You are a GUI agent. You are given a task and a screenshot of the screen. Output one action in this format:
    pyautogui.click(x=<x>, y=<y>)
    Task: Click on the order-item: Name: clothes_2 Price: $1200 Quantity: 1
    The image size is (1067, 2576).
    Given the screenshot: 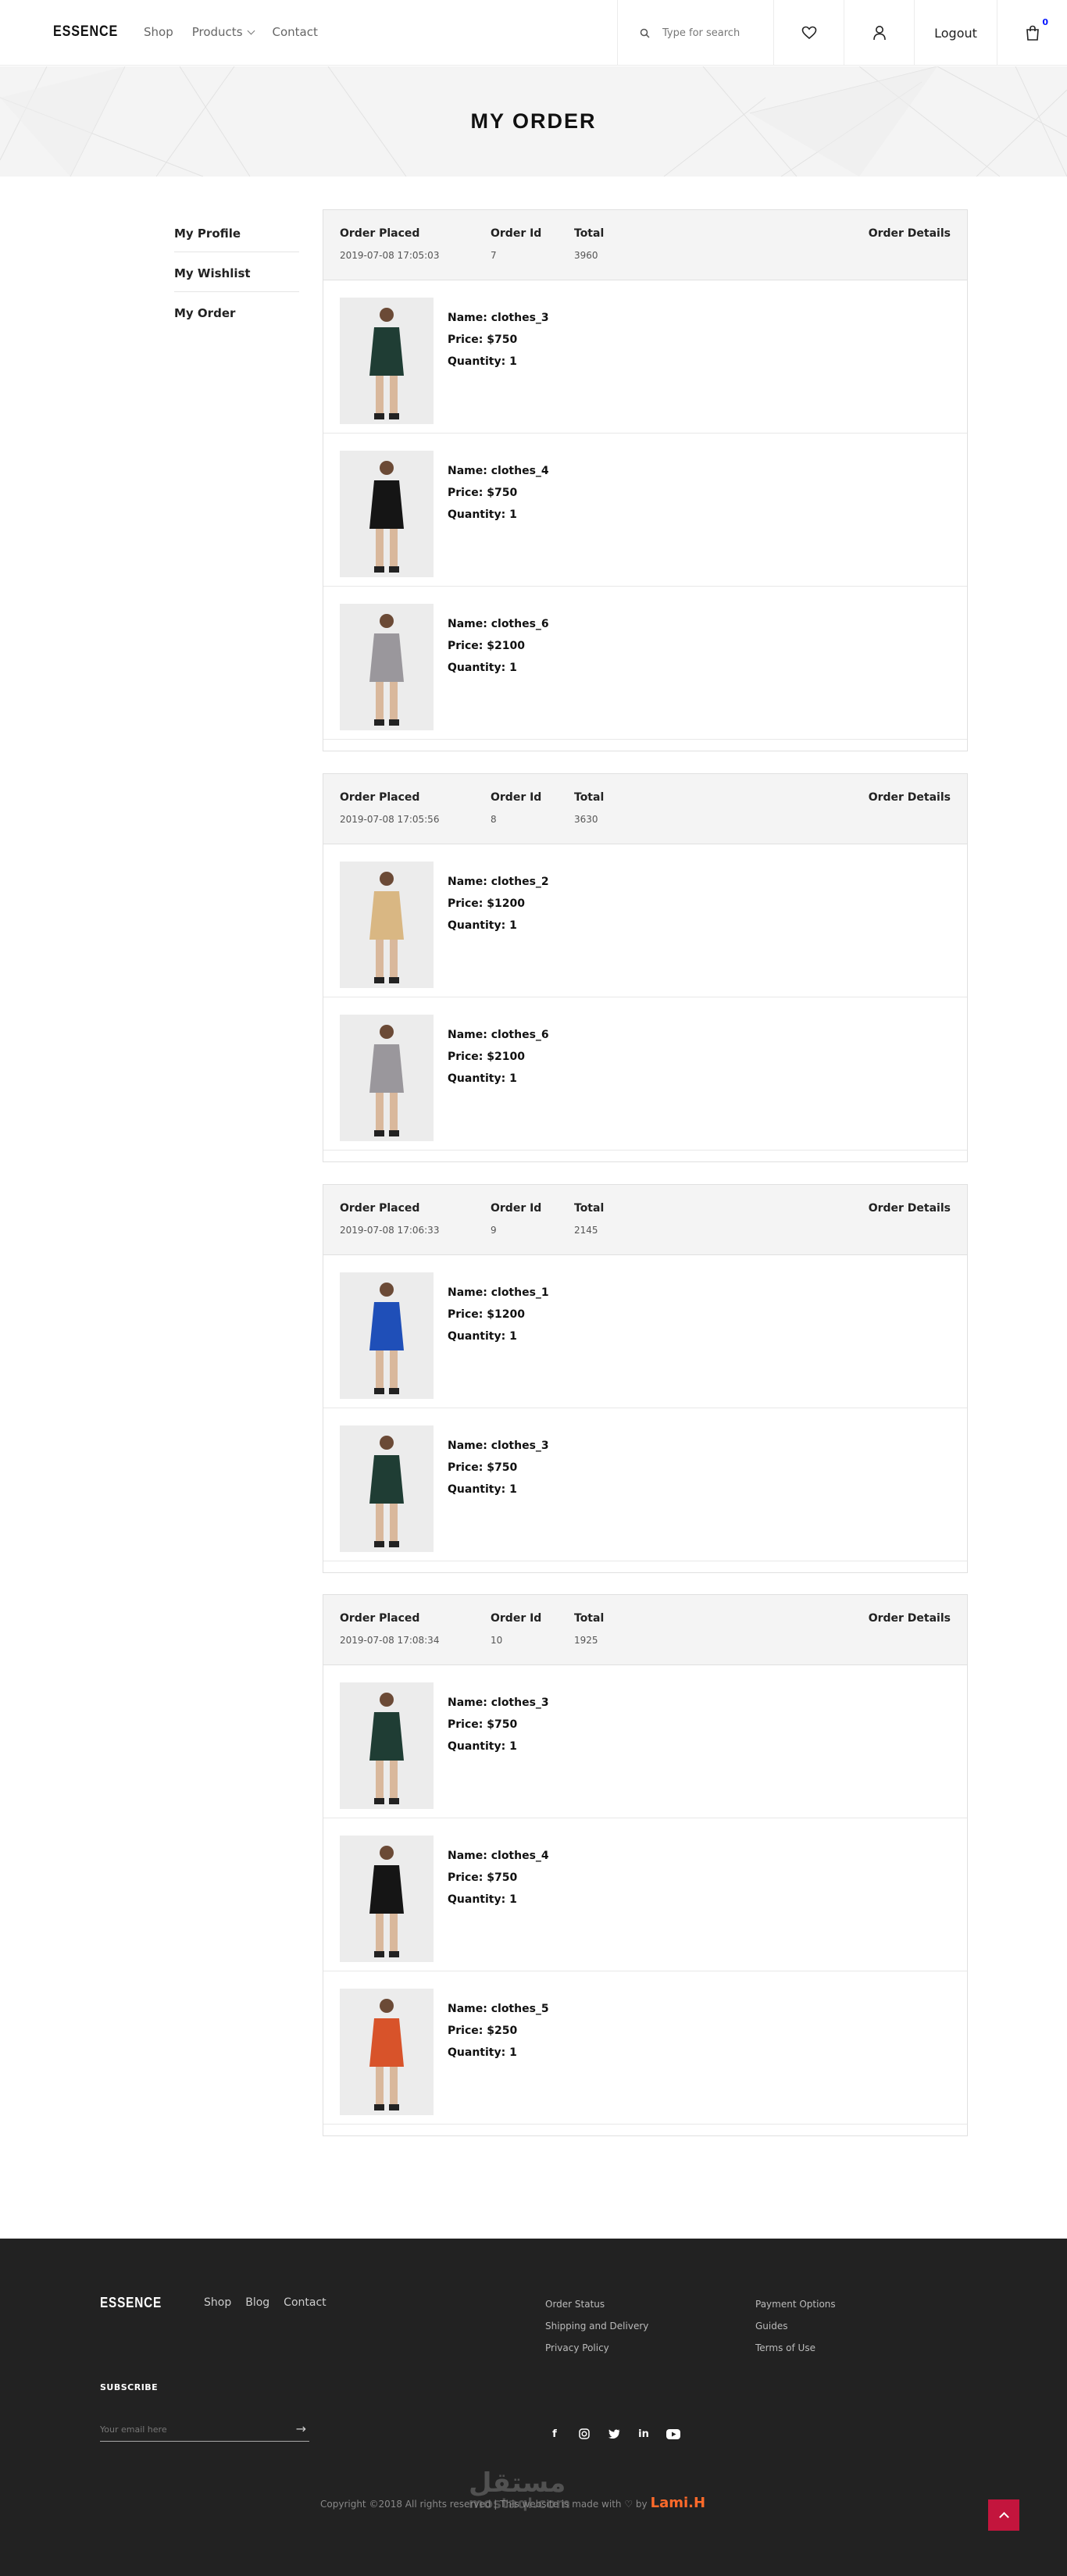 What is the action you would take?
    pyautogui.click(x=645, y=920)
    